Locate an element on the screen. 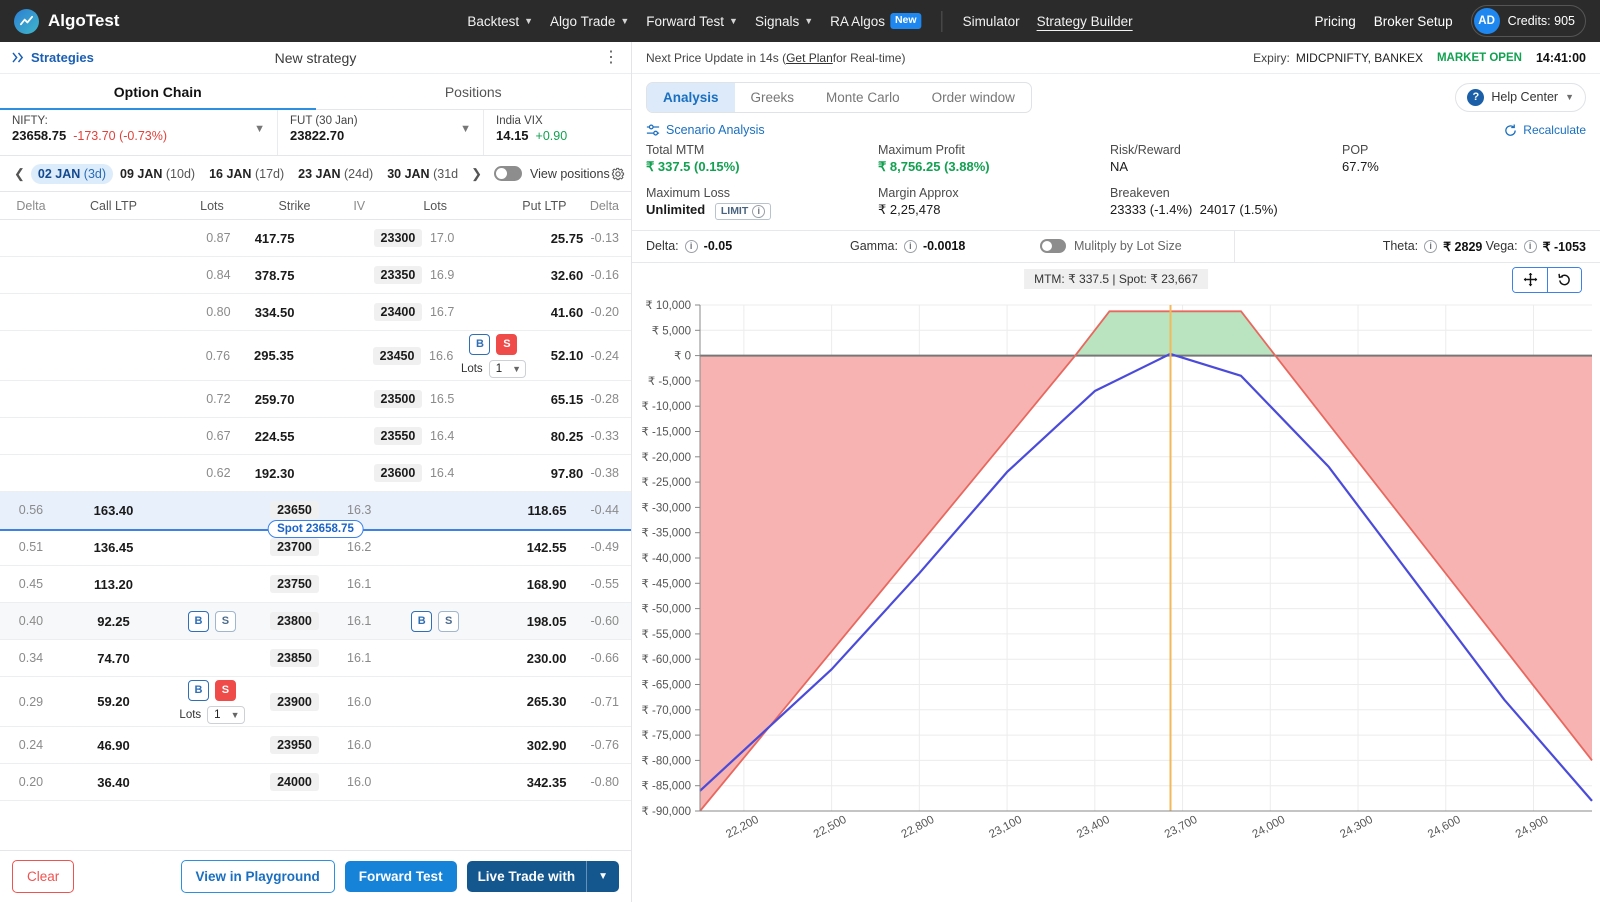 The height and width of the screenshot is (902, 1600). lots-select-call: 1 ▼ is located at coordinates (226, 714).